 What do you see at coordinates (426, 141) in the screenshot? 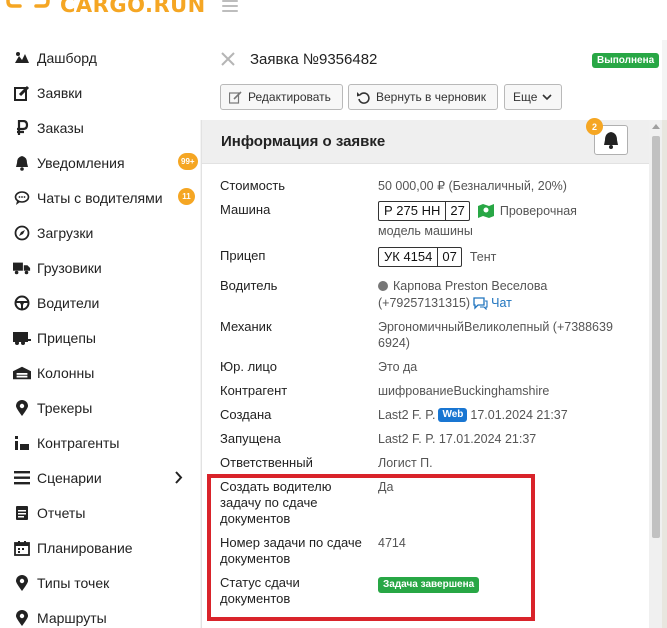
I see `info-card-header: Информация о заявке 2` at bounding box center [426, 141].